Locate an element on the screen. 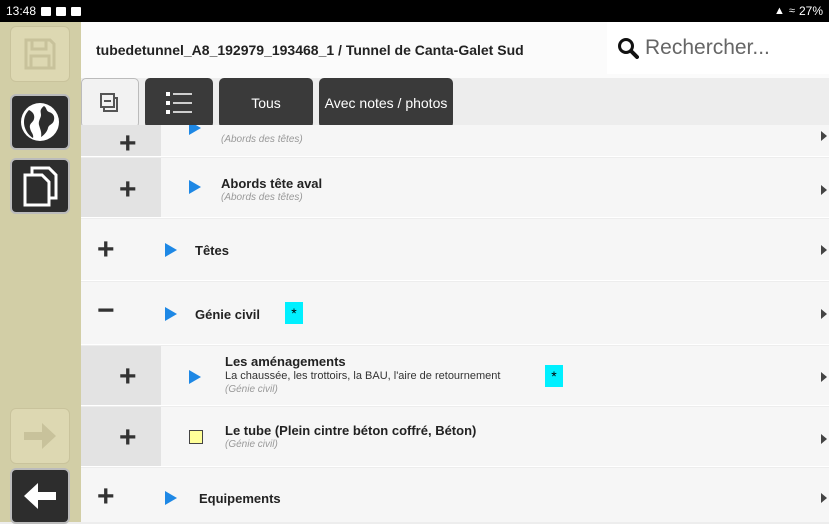  filter-notes-label: Avec notes / photos is located at coordinates (386, 103).